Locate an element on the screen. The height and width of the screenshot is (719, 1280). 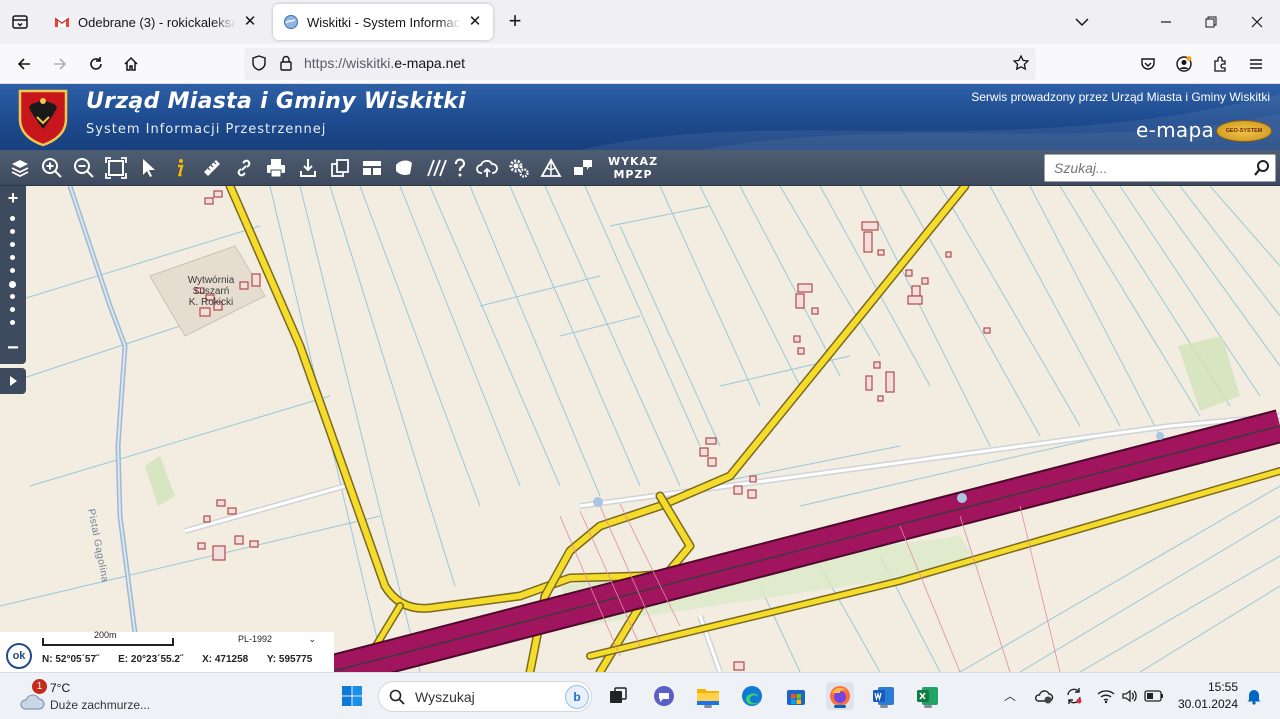
wykaz-line2: MPZP is located at coordinates (633, 174).